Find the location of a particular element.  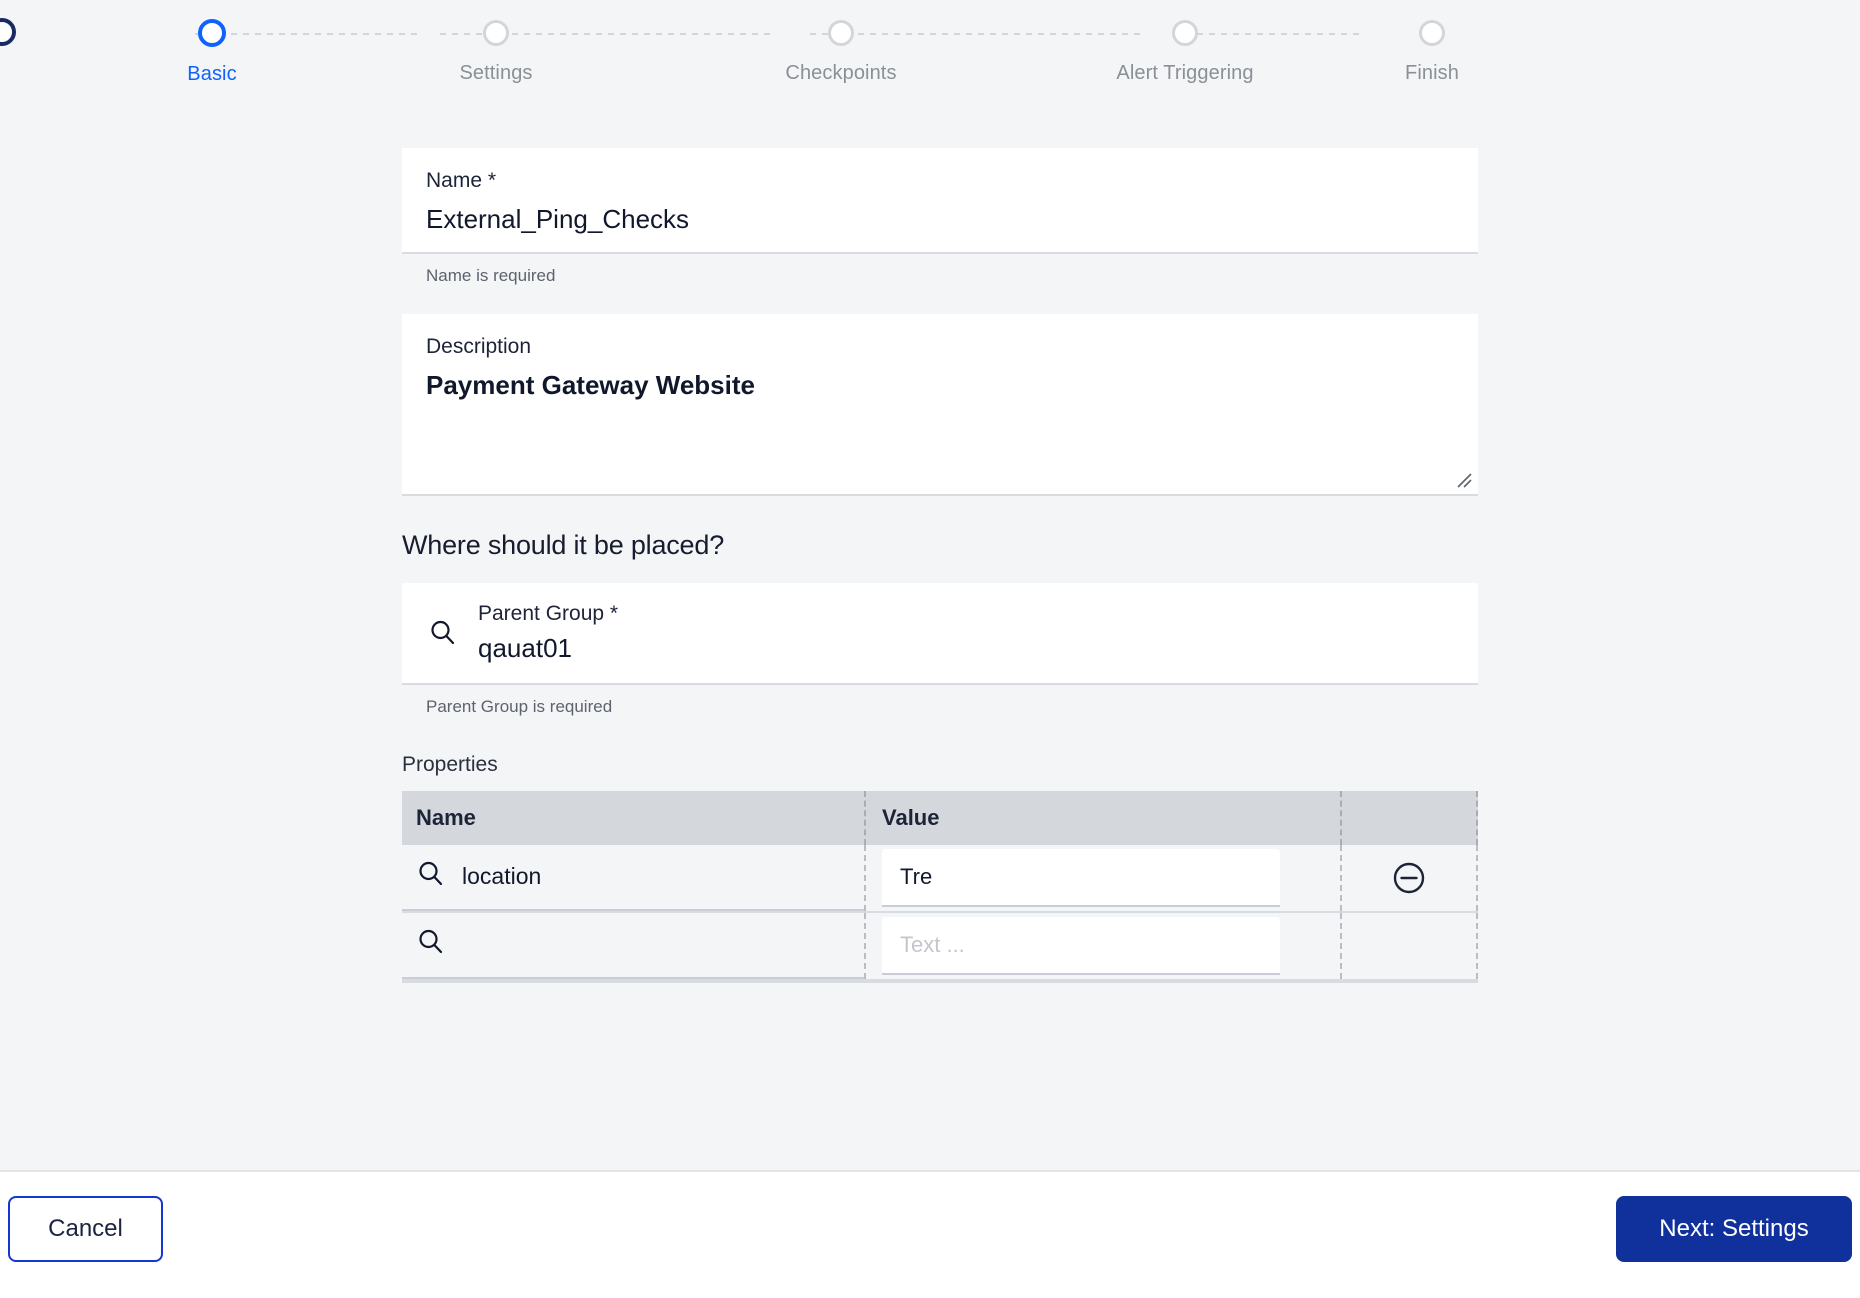

step-alert-triggering: Alert Triggering is located at coordinates (1185, 42).